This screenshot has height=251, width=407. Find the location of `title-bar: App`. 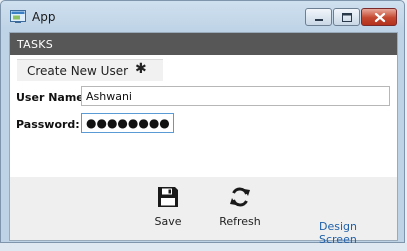

title-bar: App is located at coordinates (202, 16).